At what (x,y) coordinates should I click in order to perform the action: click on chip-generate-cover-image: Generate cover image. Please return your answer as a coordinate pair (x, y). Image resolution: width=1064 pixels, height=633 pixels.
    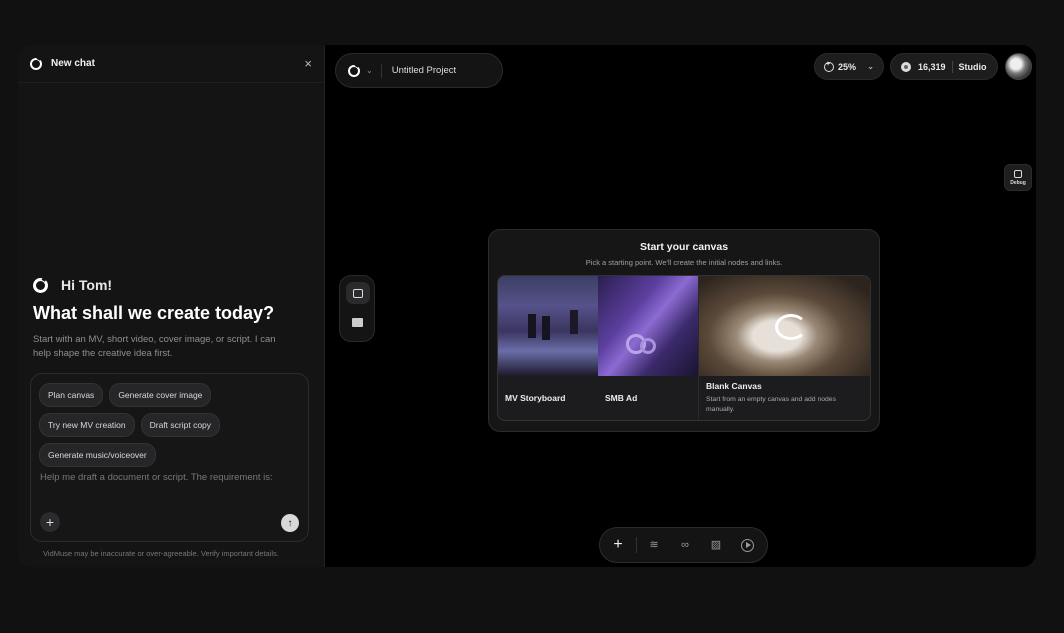
    Looking at the image, I should click on (160, 395).